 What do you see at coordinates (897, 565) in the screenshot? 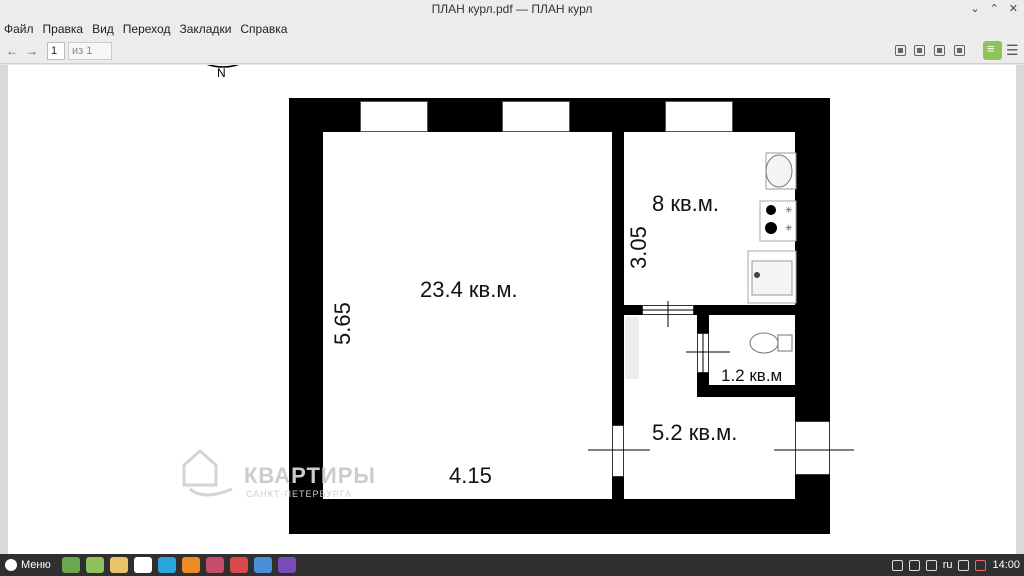
I see `clipboard-icon` at bounding box center [897, 565].